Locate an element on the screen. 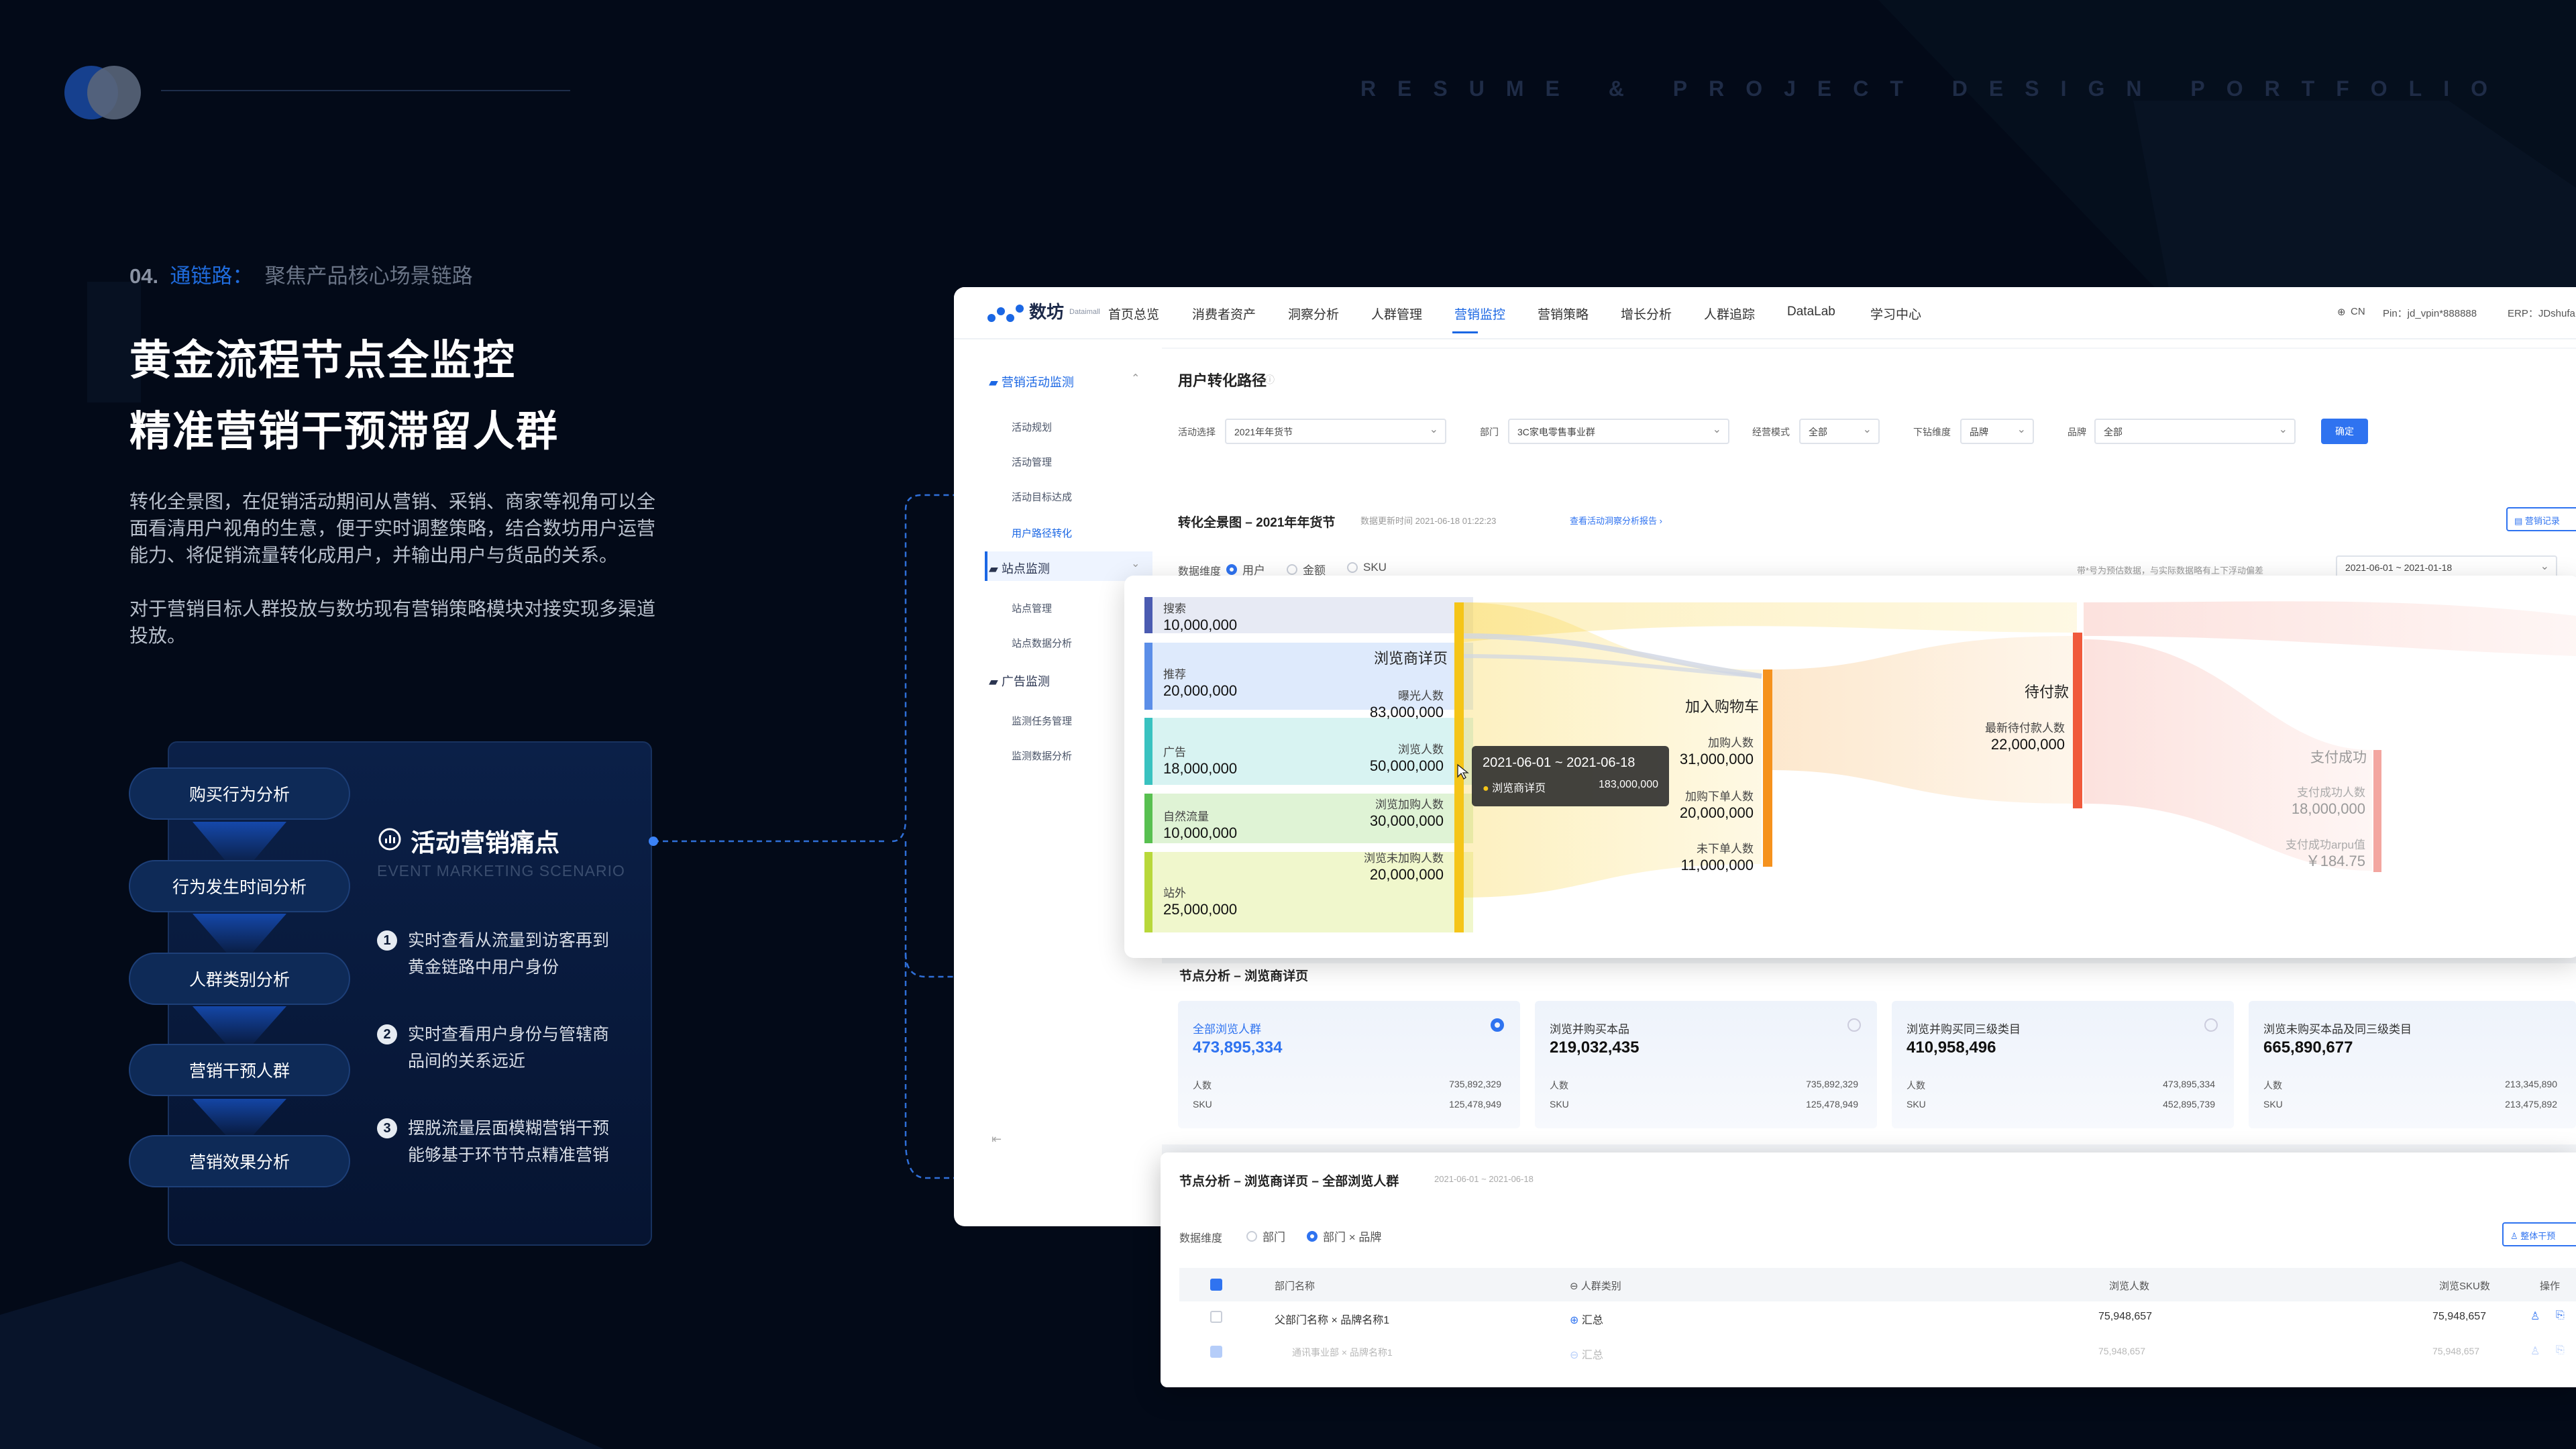 This screenshot has width=2576, height=1449. metric-name: 加购下单人数 is located at coordinates (1719, 796).